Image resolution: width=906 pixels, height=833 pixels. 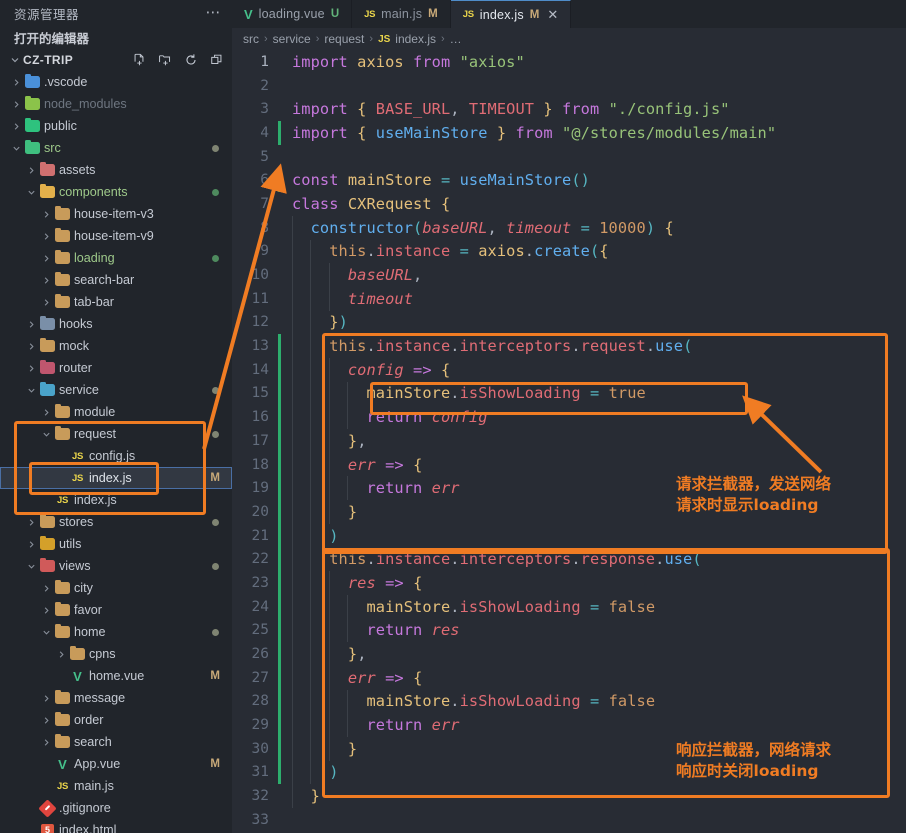 I want to click on code-line: 30 }, so click(x=569, y=748).